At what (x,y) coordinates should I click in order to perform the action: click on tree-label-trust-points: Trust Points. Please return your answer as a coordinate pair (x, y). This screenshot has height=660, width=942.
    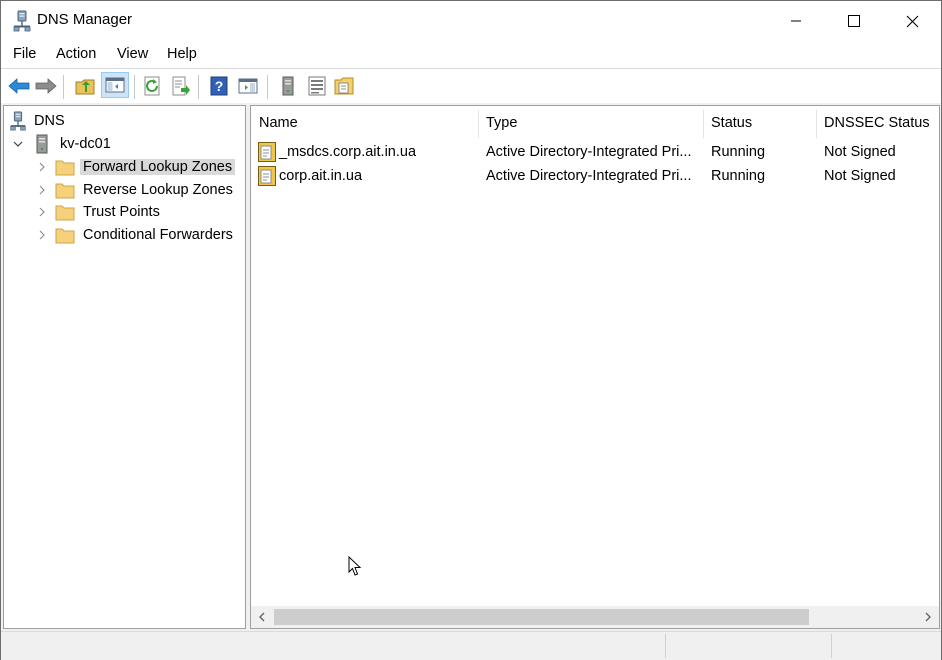
    Looking at the image, I should click on (121, 212).